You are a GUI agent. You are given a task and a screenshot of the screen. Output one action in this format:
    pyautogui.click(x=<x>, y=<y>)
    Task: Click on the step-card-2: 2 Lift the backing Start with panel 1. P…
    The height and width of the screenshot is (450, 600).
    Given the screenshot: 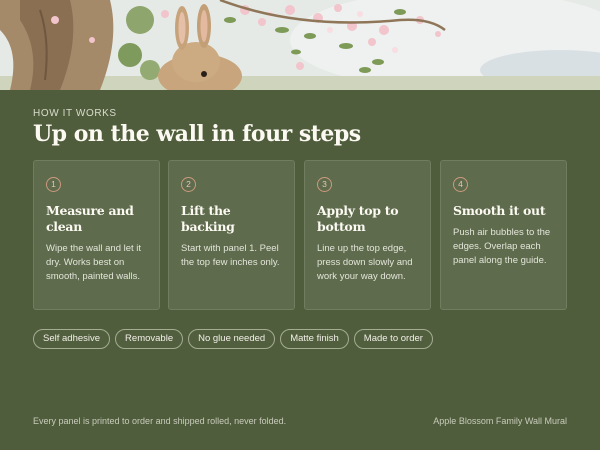 What is the action you would take?
    pyautogui.click(x=231, y=235)
    